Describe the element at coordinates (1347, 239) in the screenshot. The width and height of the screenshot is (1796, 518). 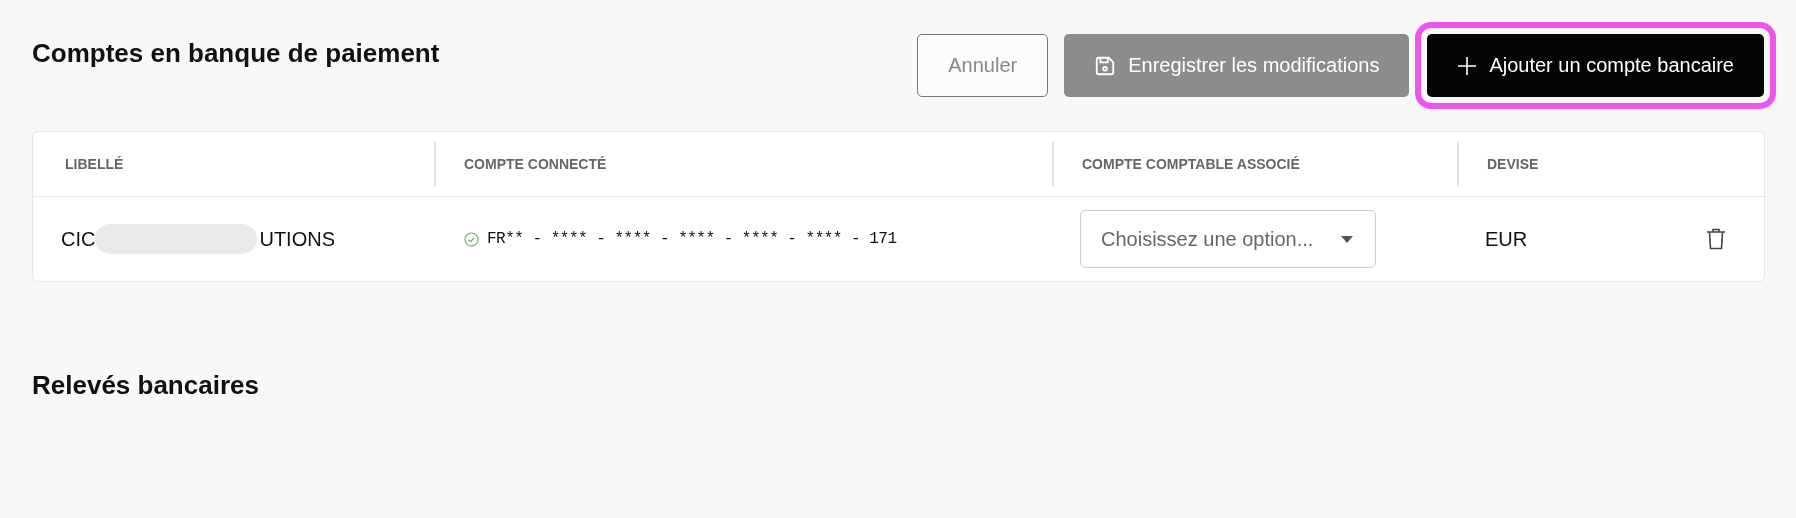
I see `dropdown-caret-icon` at that location.